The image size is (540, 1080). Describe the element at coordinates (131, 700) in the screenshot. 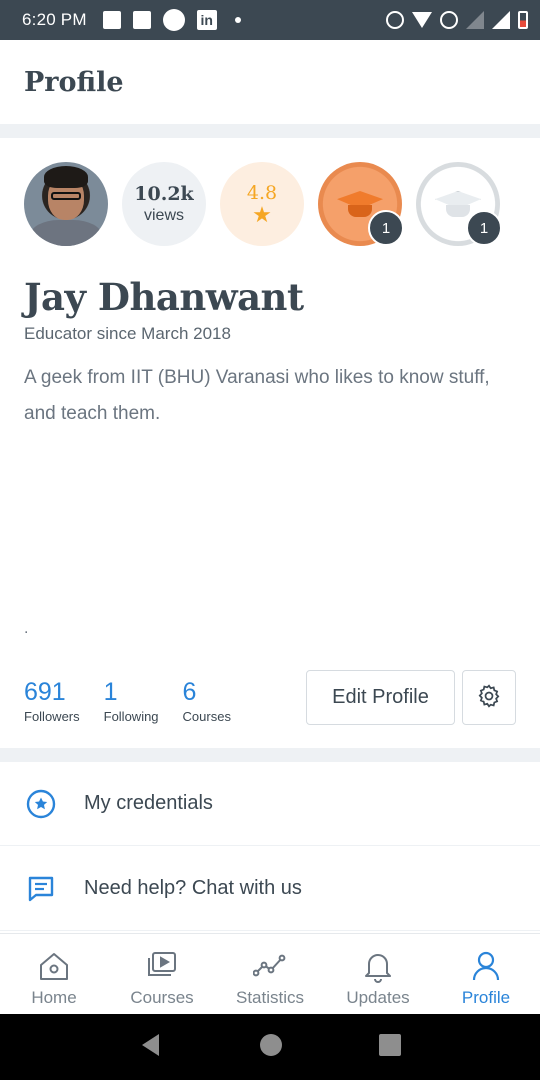

I see `stat-following: 1 Following` at that location.